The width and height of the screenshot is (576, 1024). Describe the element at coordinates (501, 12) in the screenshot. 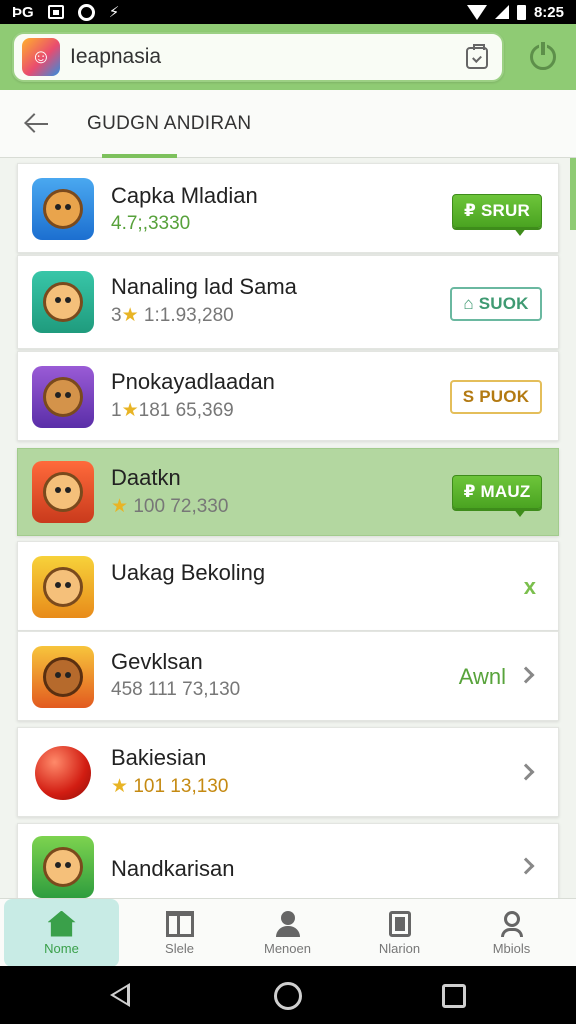

I see `signal-icon` at that location.